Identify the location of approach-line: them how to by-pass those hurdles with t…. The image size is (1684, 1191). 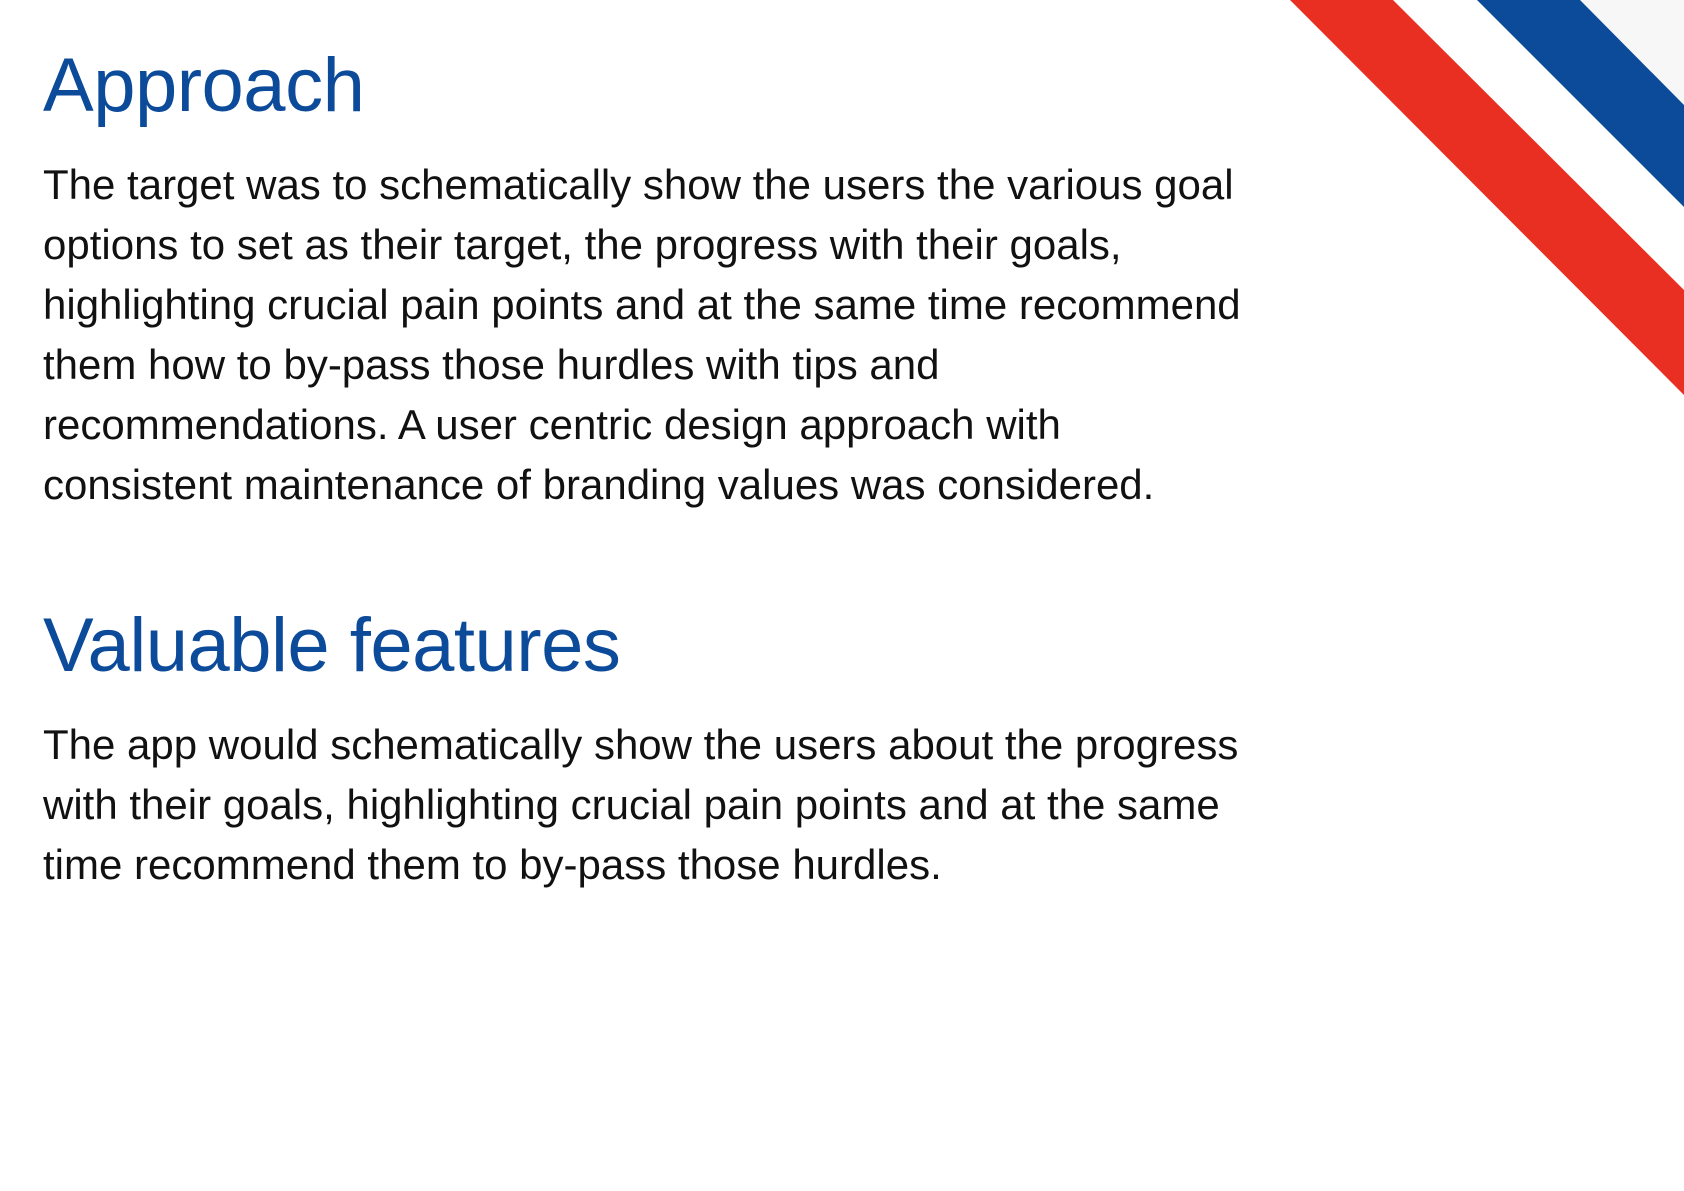
(491, 364).